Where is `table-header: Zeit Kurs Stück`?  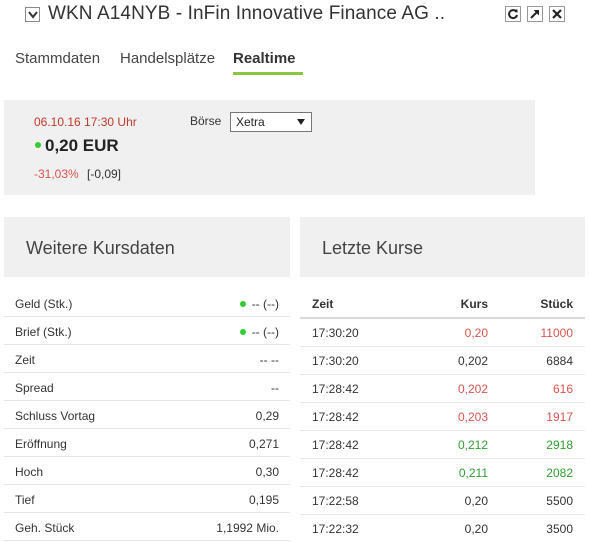
table-header: Zeit Kurs Stück is located at coordinates (442, 304).